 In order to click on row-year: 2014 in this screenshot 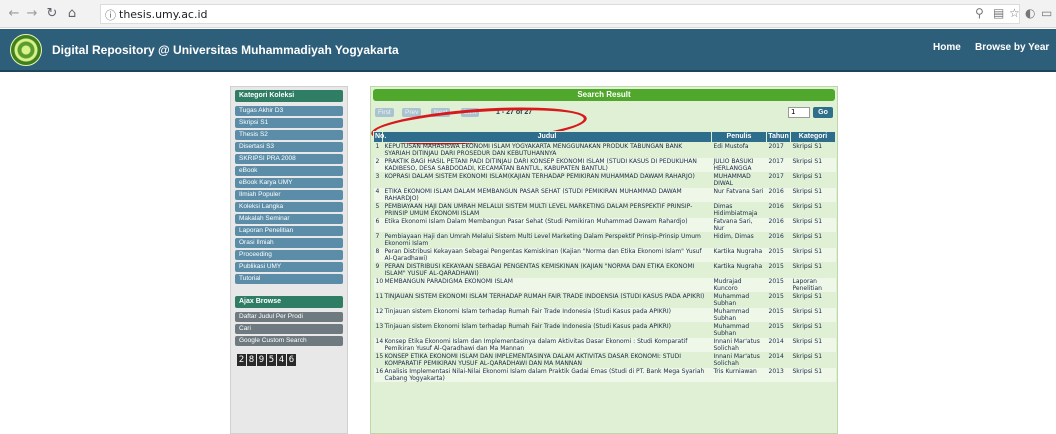, I will do `click(778, 360)`.